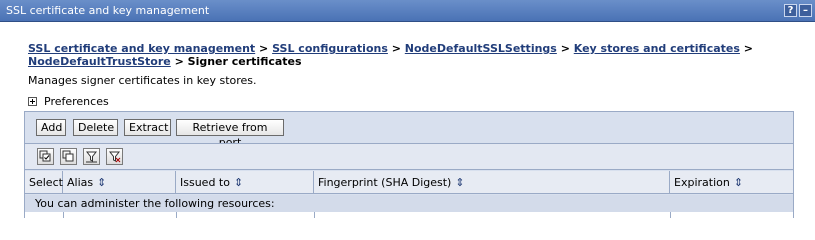 The width and height of the screenshot is (815, 240). I want to click on add-button: Add, so click(51, 127).